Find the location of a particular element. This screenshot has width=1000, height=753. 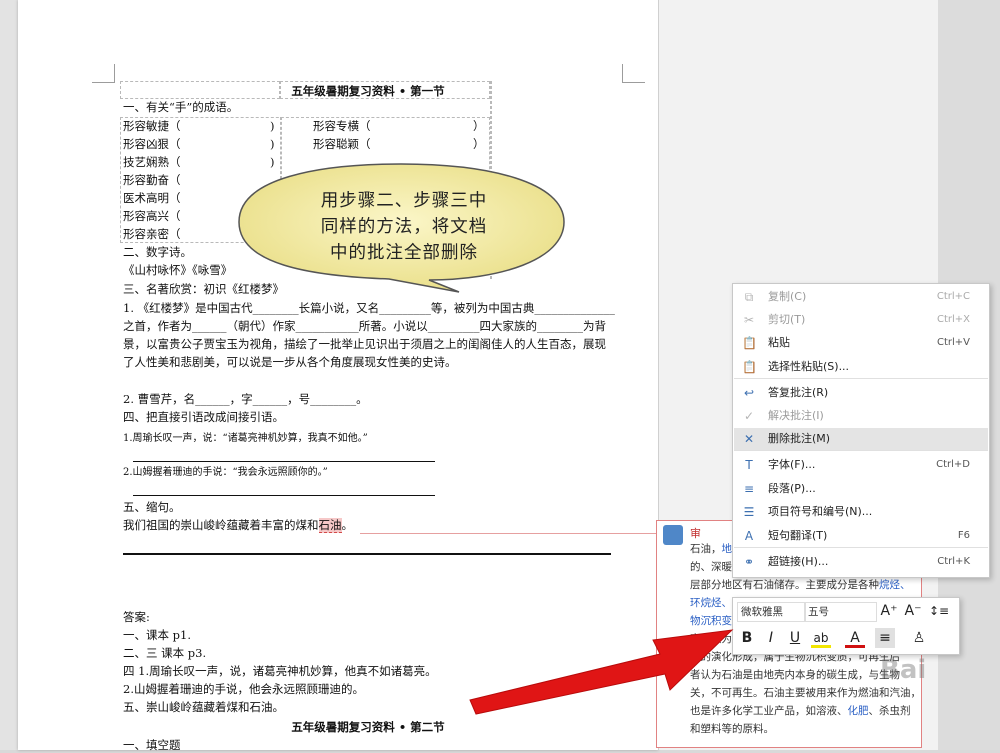

menu-item-label: 复制(C) is located at coordinates (787, 296).